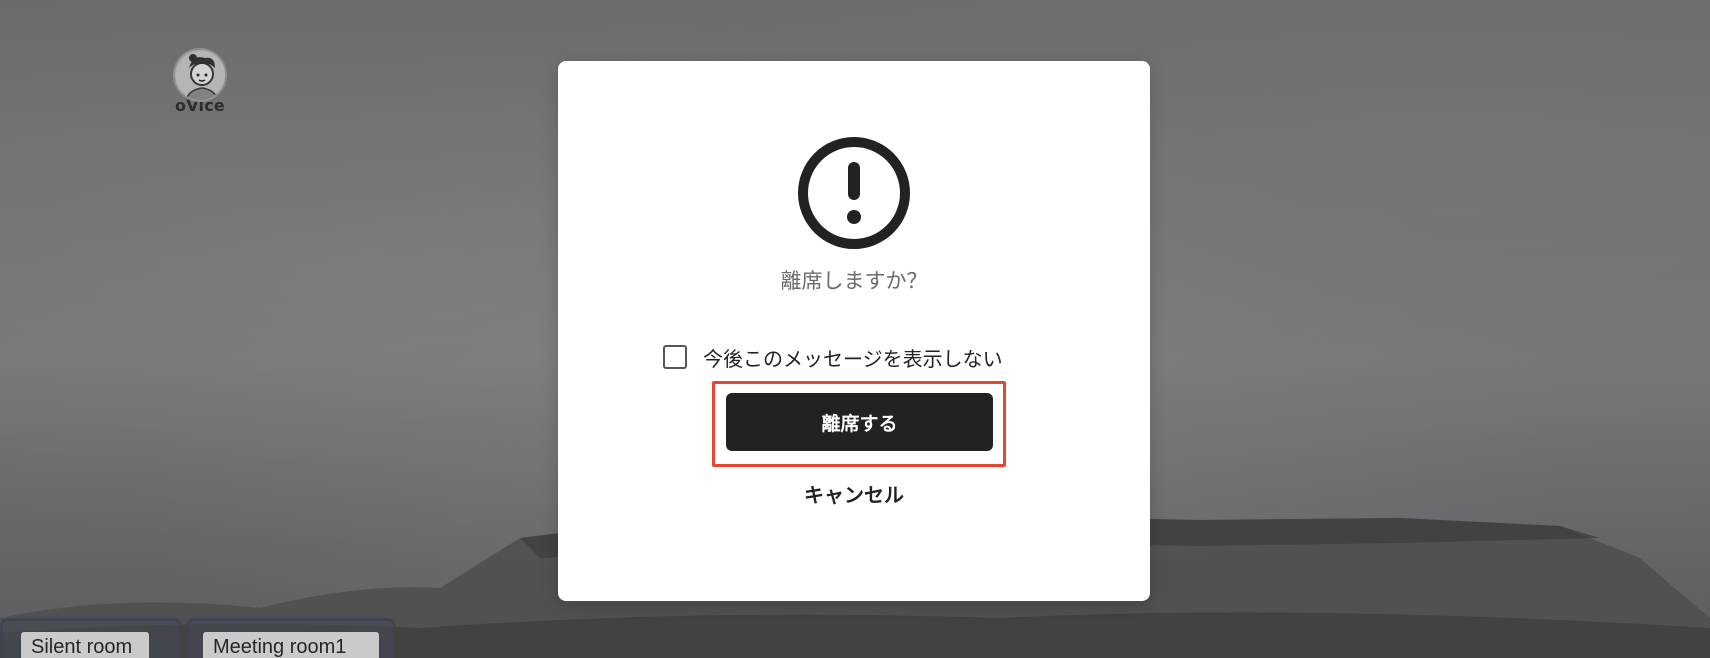  I want to click on dialog-message: 離席しますか？, so click(854, 281).